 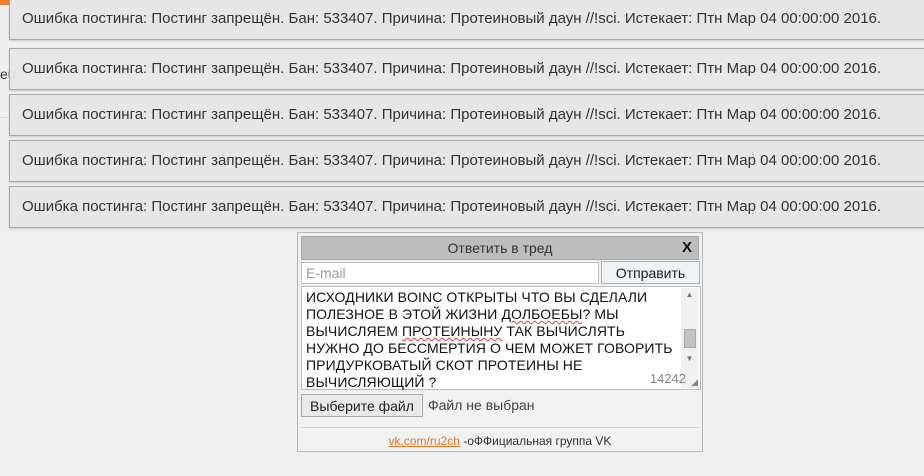 I want to click on reply-form-title: Ответить в тред, so click(x=500, y=248).